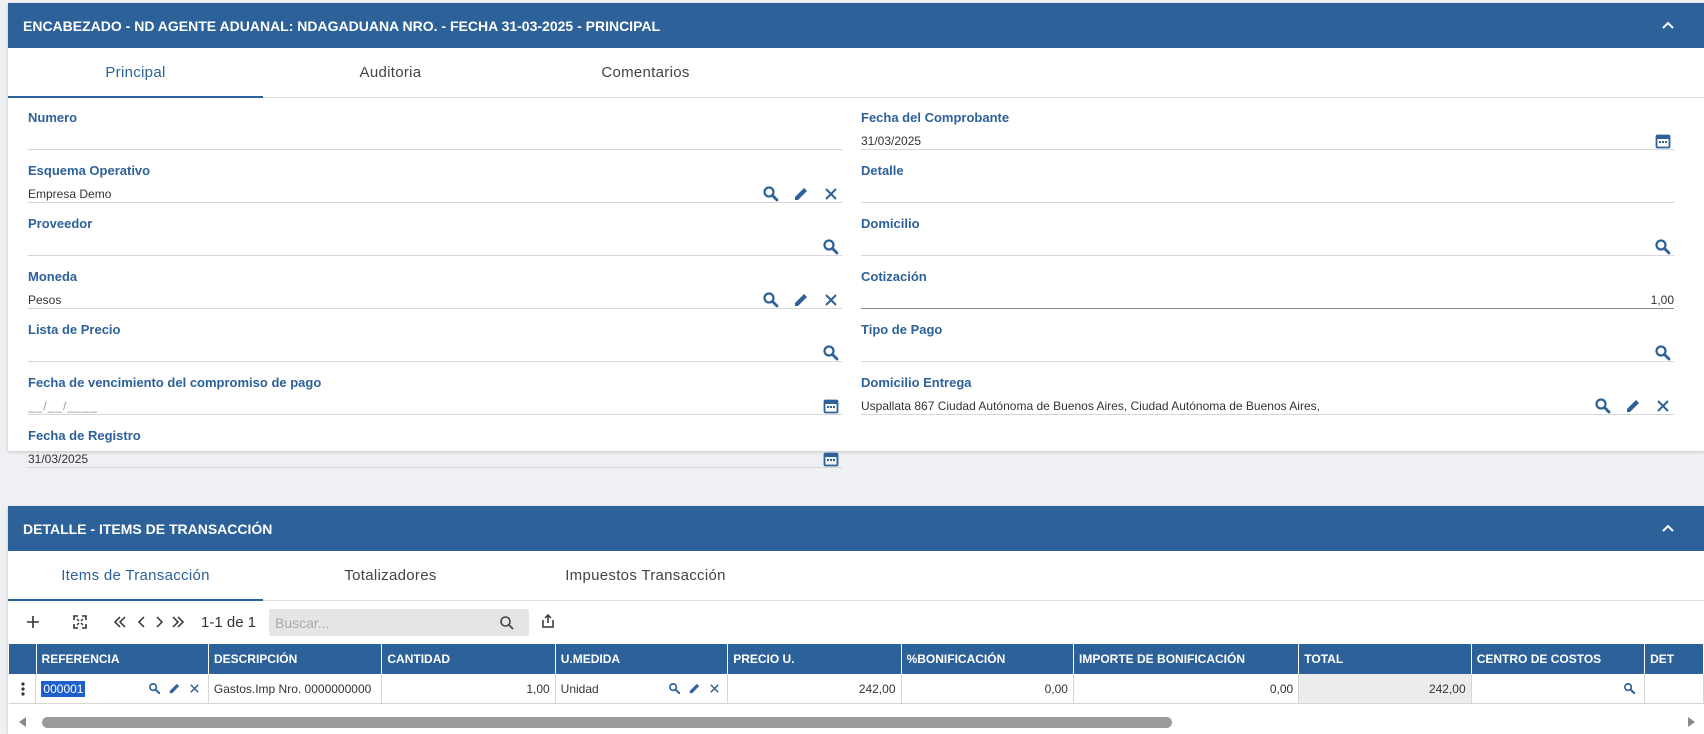 The width and height of the screenshot is (1704, 734). What do you see at coordinates (642, 689) in the screenshot?
I see `cell-umedida: Unidad` at bounding box center [642, 689].